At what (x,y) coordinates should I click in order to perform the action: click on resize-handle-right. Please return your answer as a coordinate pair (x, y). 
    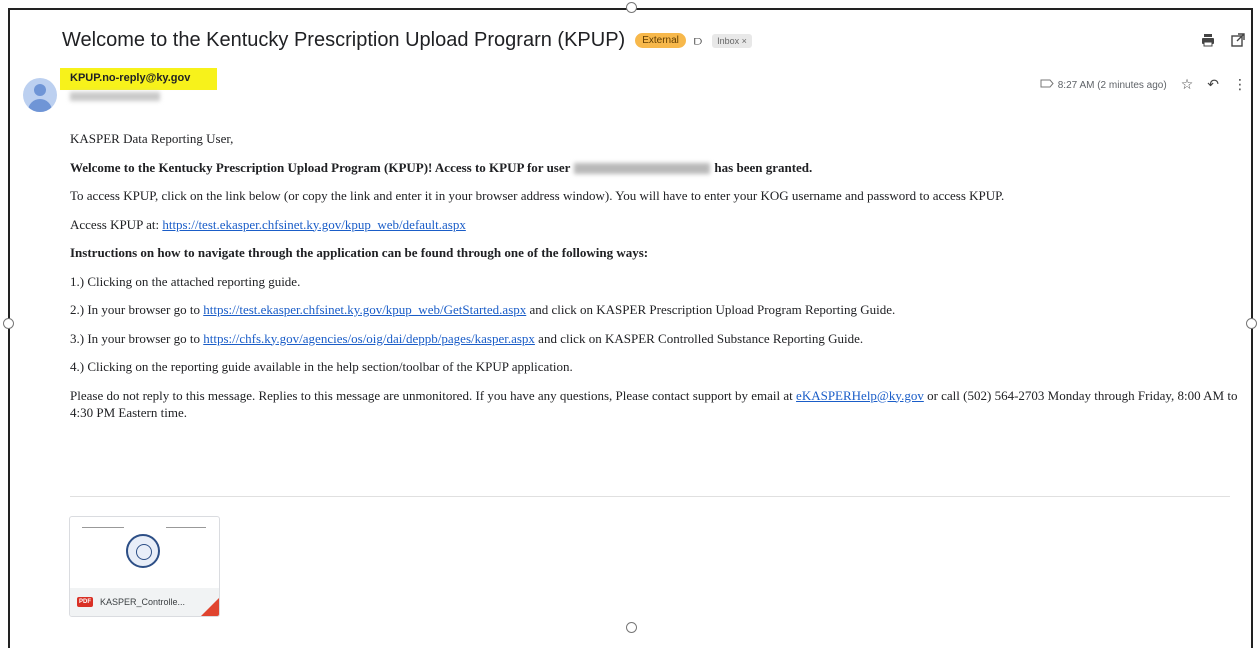
    Looking at the image, I should click on (1251, 323).